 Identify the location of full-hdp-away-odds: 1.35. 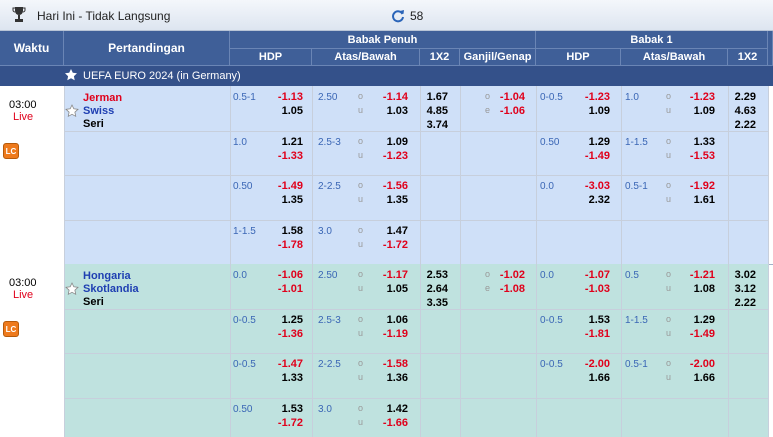
(283, 200).